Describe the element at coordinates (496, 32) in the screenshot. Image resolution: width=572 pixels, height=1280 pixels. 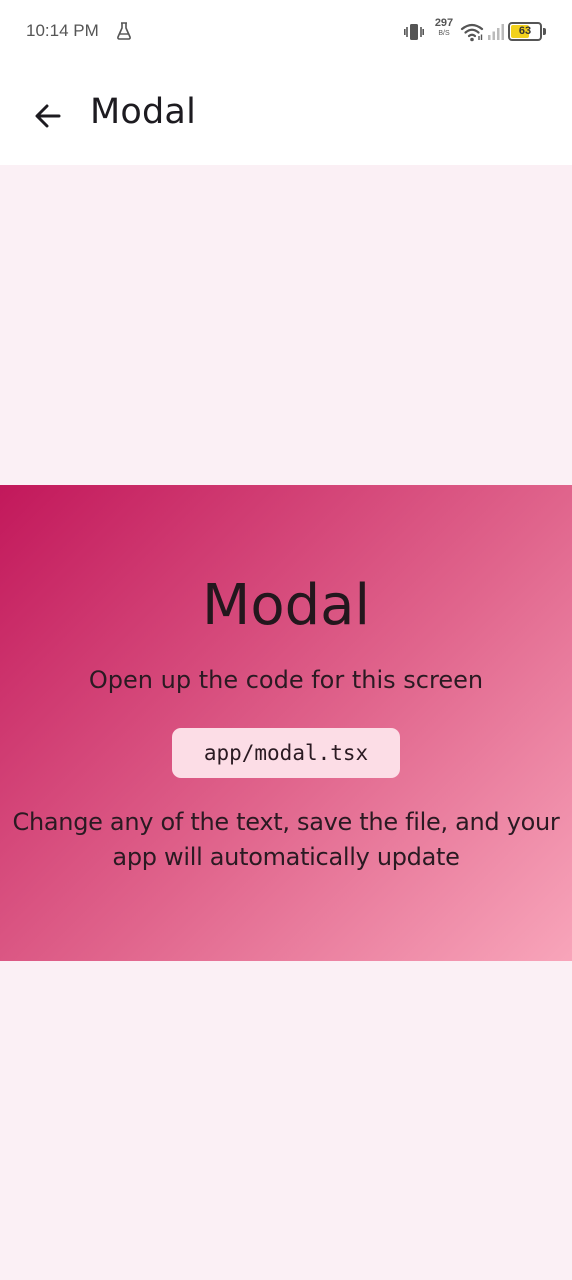
I see `signal-icon` at that location.